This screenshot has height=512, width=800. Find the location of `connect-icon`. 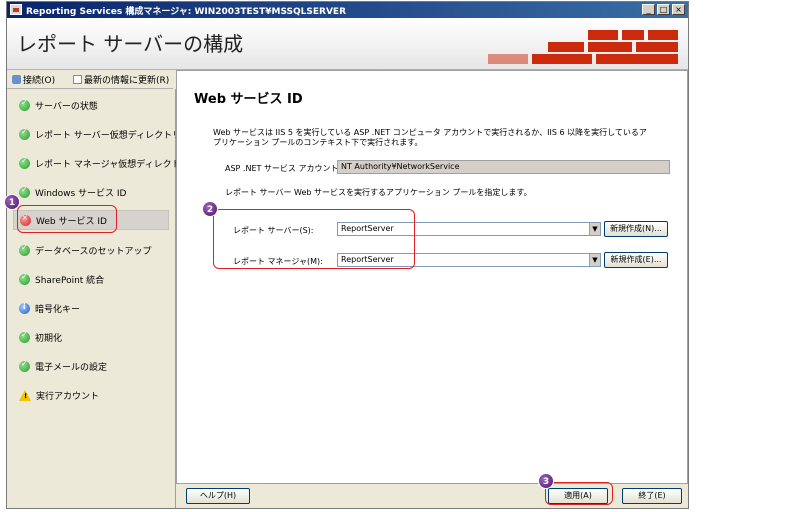

connect-icon is located at coordinates (16, 79).